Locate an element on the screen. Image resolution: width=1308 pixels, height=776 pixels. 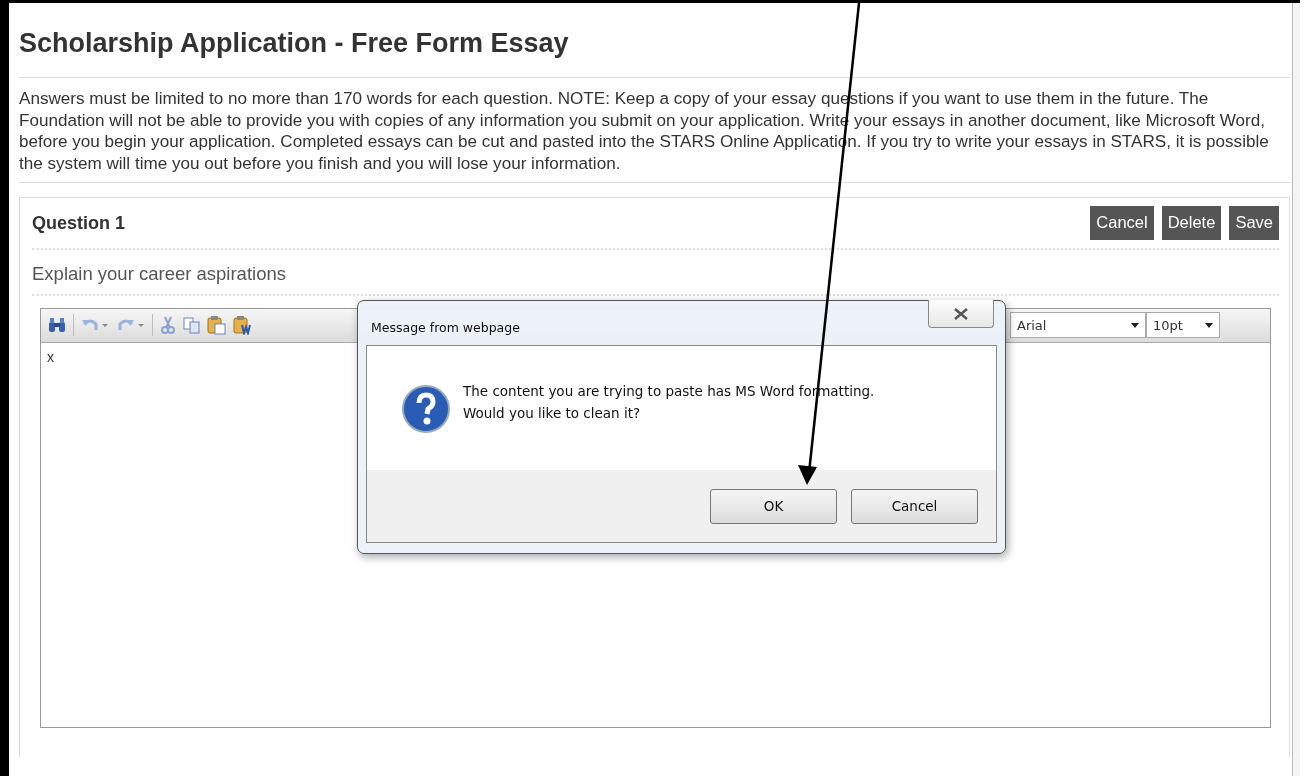
paste-word-icon is located at coordinates (243, 325).